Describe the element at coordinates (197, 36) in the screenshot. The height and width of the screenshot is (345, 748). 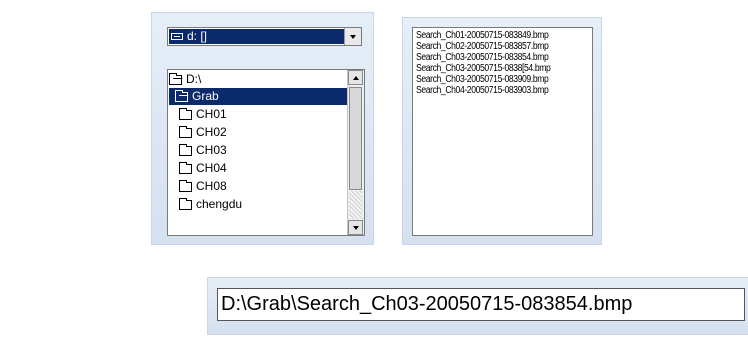
I see `drive-select-value: d: []` at that location.